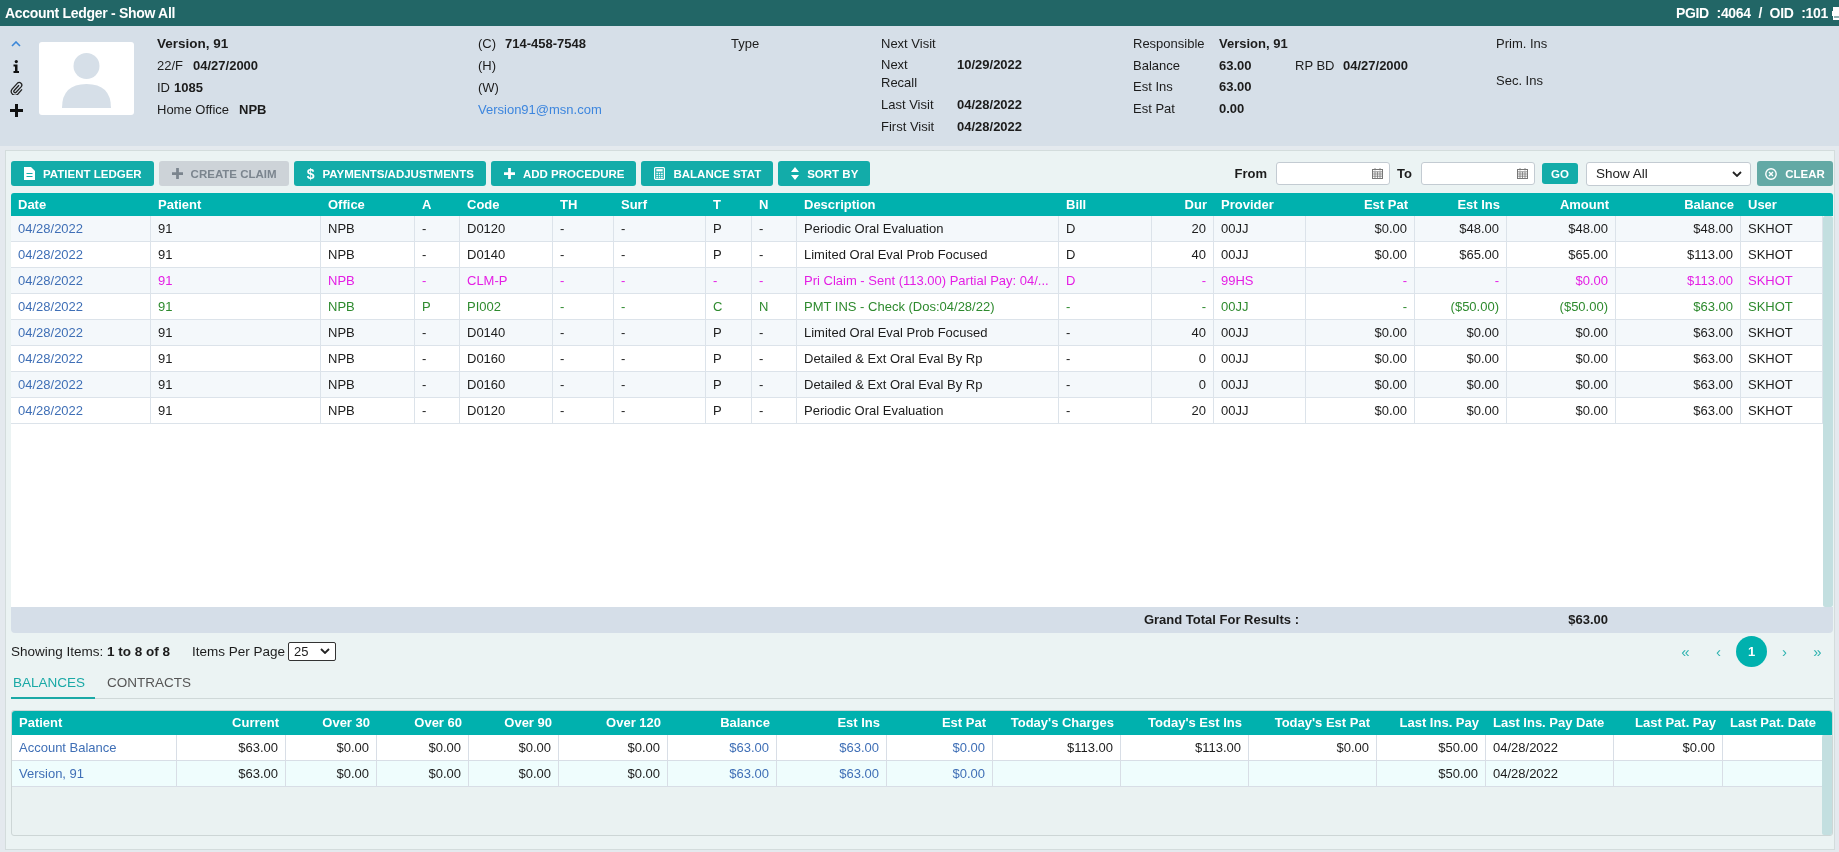 This screenshot has height=852, width=1839. I want to click on table-cell: $113.00, so click(1678, 281).